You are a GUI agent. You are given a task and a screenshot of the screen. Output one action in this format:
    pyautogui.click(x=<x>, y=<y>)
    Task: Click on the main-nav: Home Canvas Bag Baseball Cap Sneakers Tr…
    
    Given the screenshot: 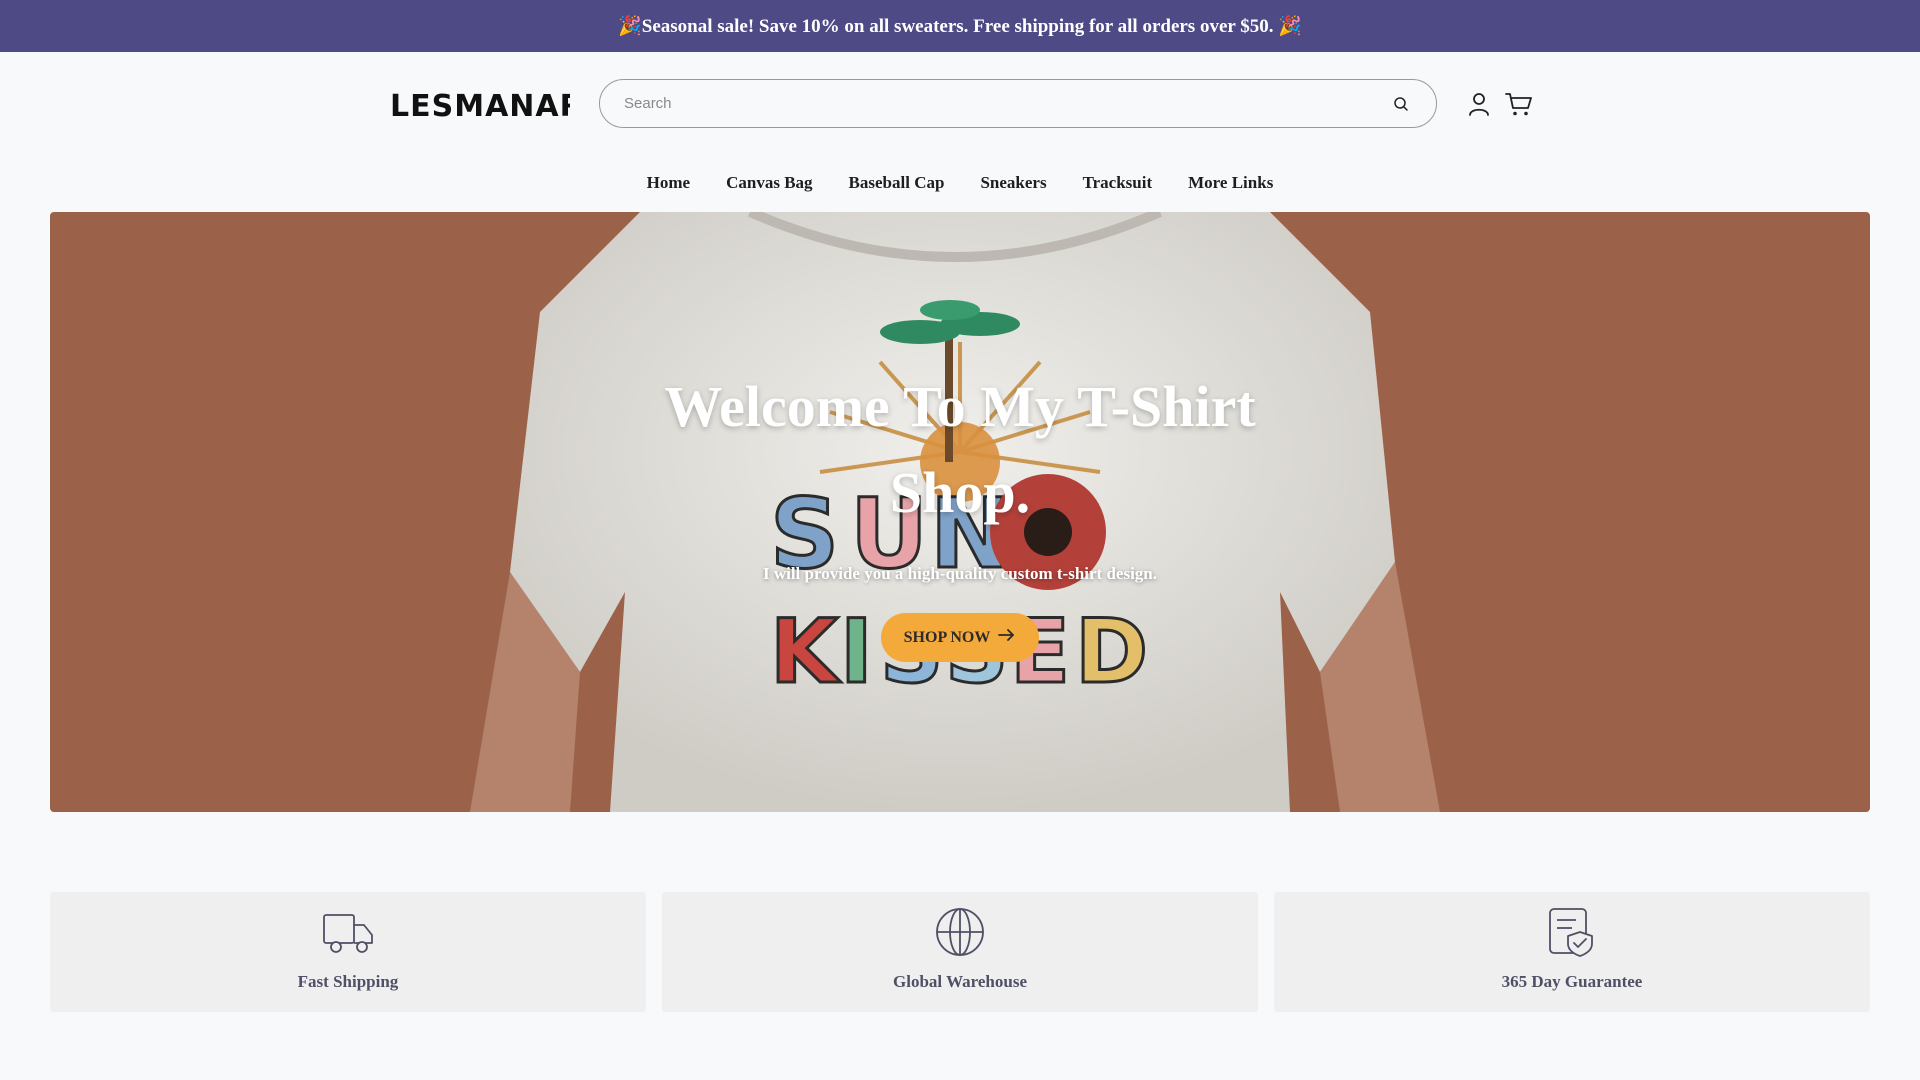 What is the action you would take?
    pyautogui.click(x=960, y=184)
    